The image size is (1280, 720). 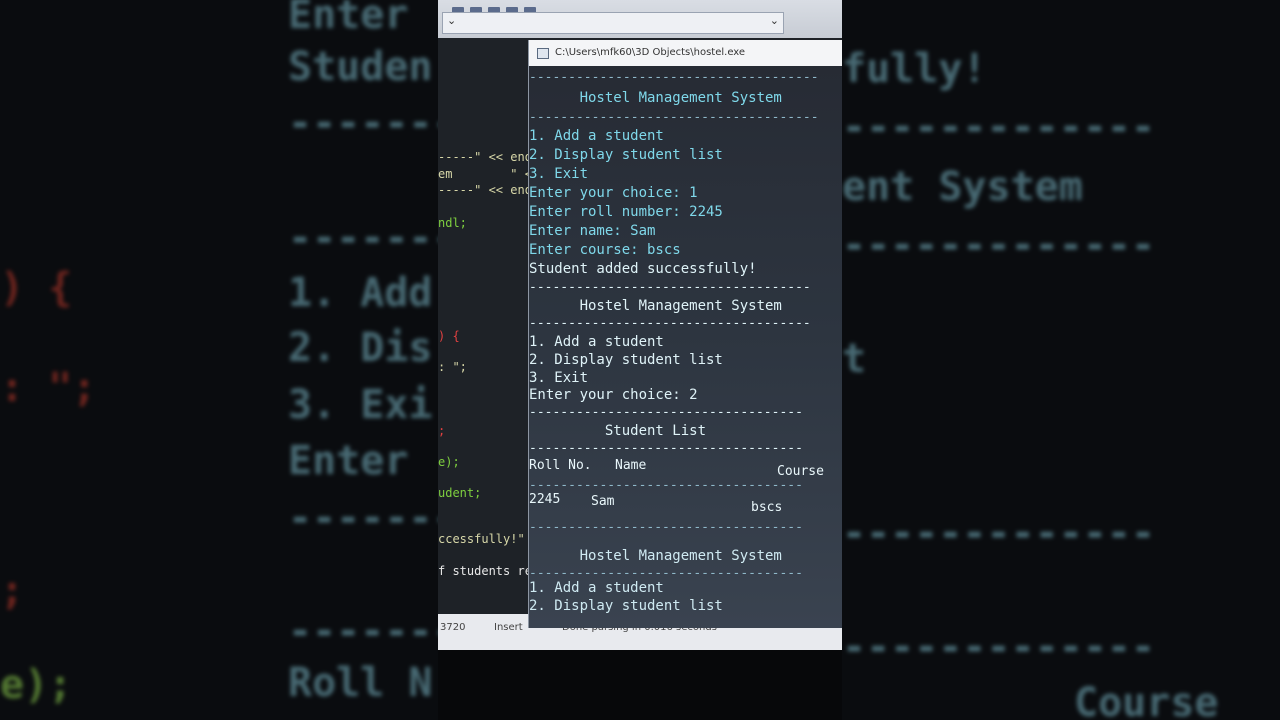 What do you see at coordinates (613, 193) in the screenshot?
I see `console-line: Enter your choice: 1` at bounding box center [613, 193].